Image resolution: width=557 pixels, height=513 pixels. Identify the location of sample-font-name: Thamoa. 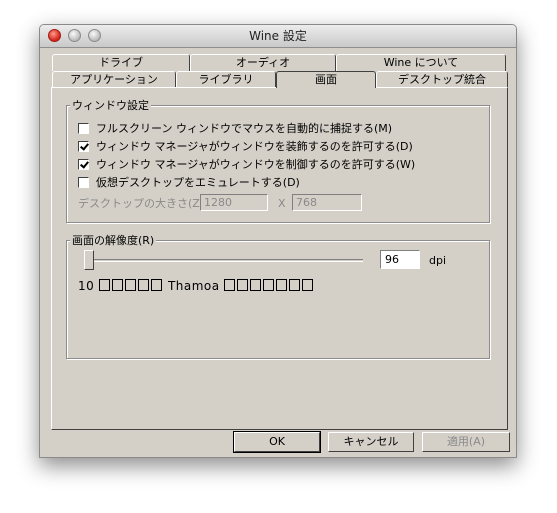
(193, 286).